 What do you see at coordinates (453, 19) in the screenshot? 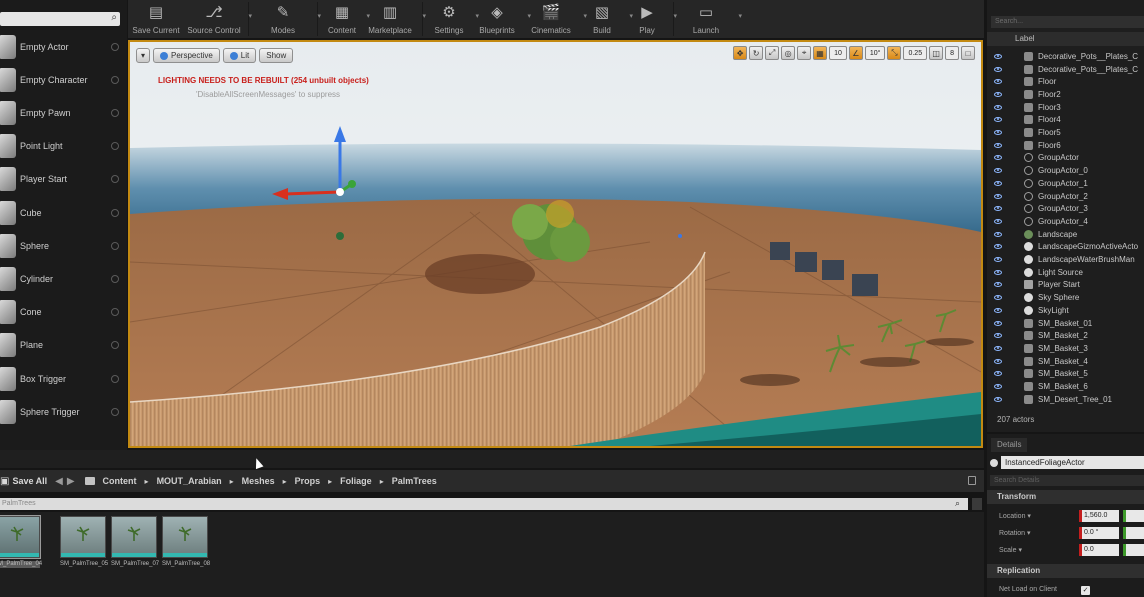
I see `settings-button: ⚙ Settings ▾` at bounding box center [453, 19].